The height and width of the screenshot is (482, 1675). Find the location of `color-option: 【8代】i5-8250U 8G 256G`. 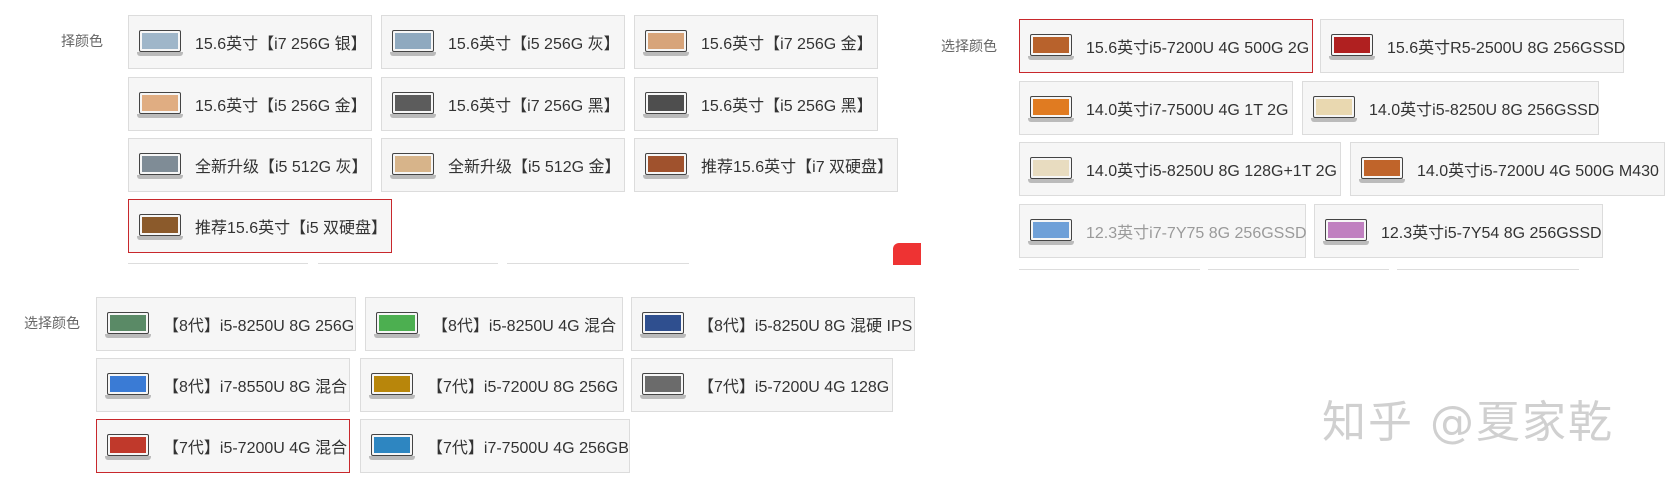

color-option: 【8代】i5-8250U 8G 256G is located at coordinates (226, 324).